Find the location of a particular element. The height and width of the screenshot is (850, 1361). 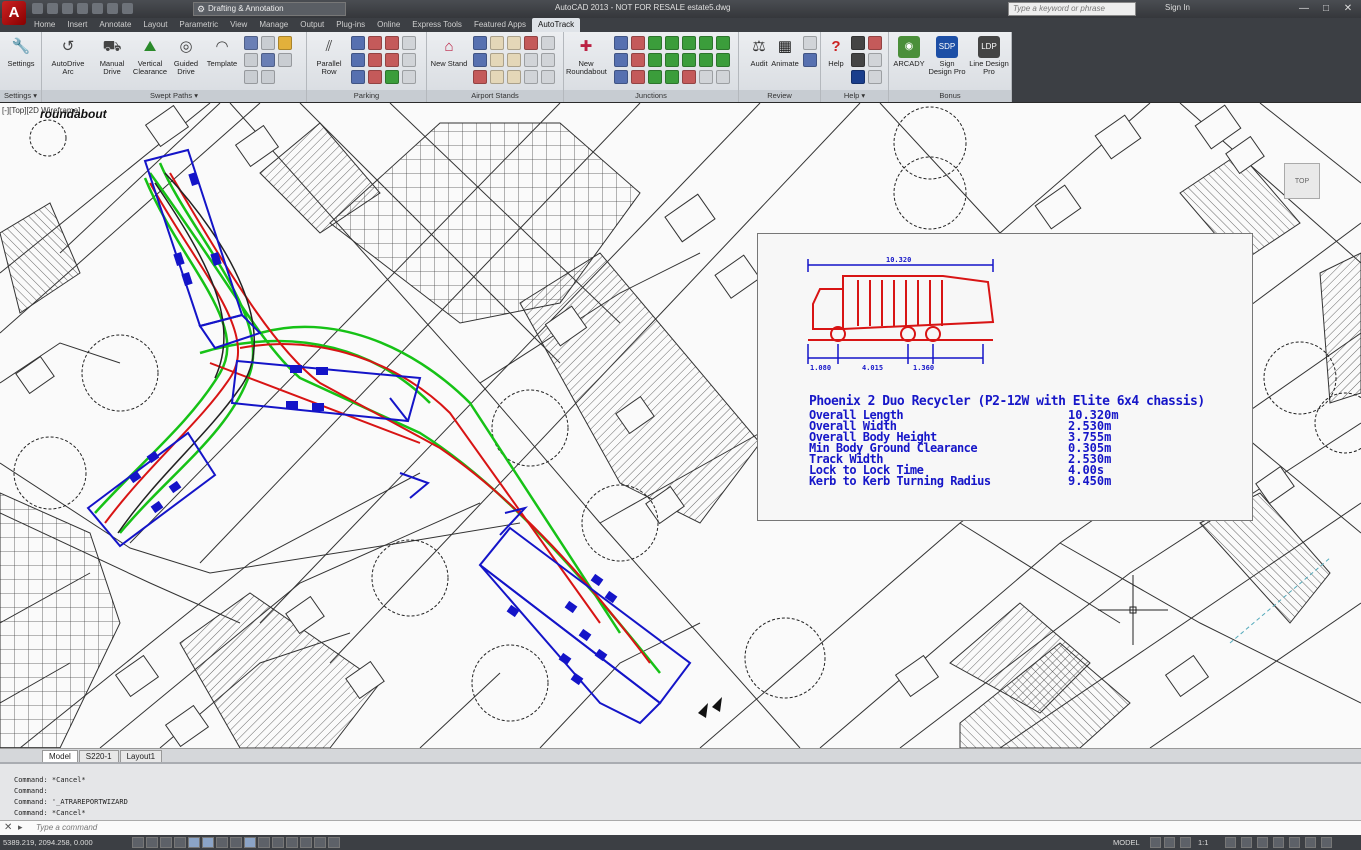

model-space-button: MODEL is located at coordinates (1126, 842).